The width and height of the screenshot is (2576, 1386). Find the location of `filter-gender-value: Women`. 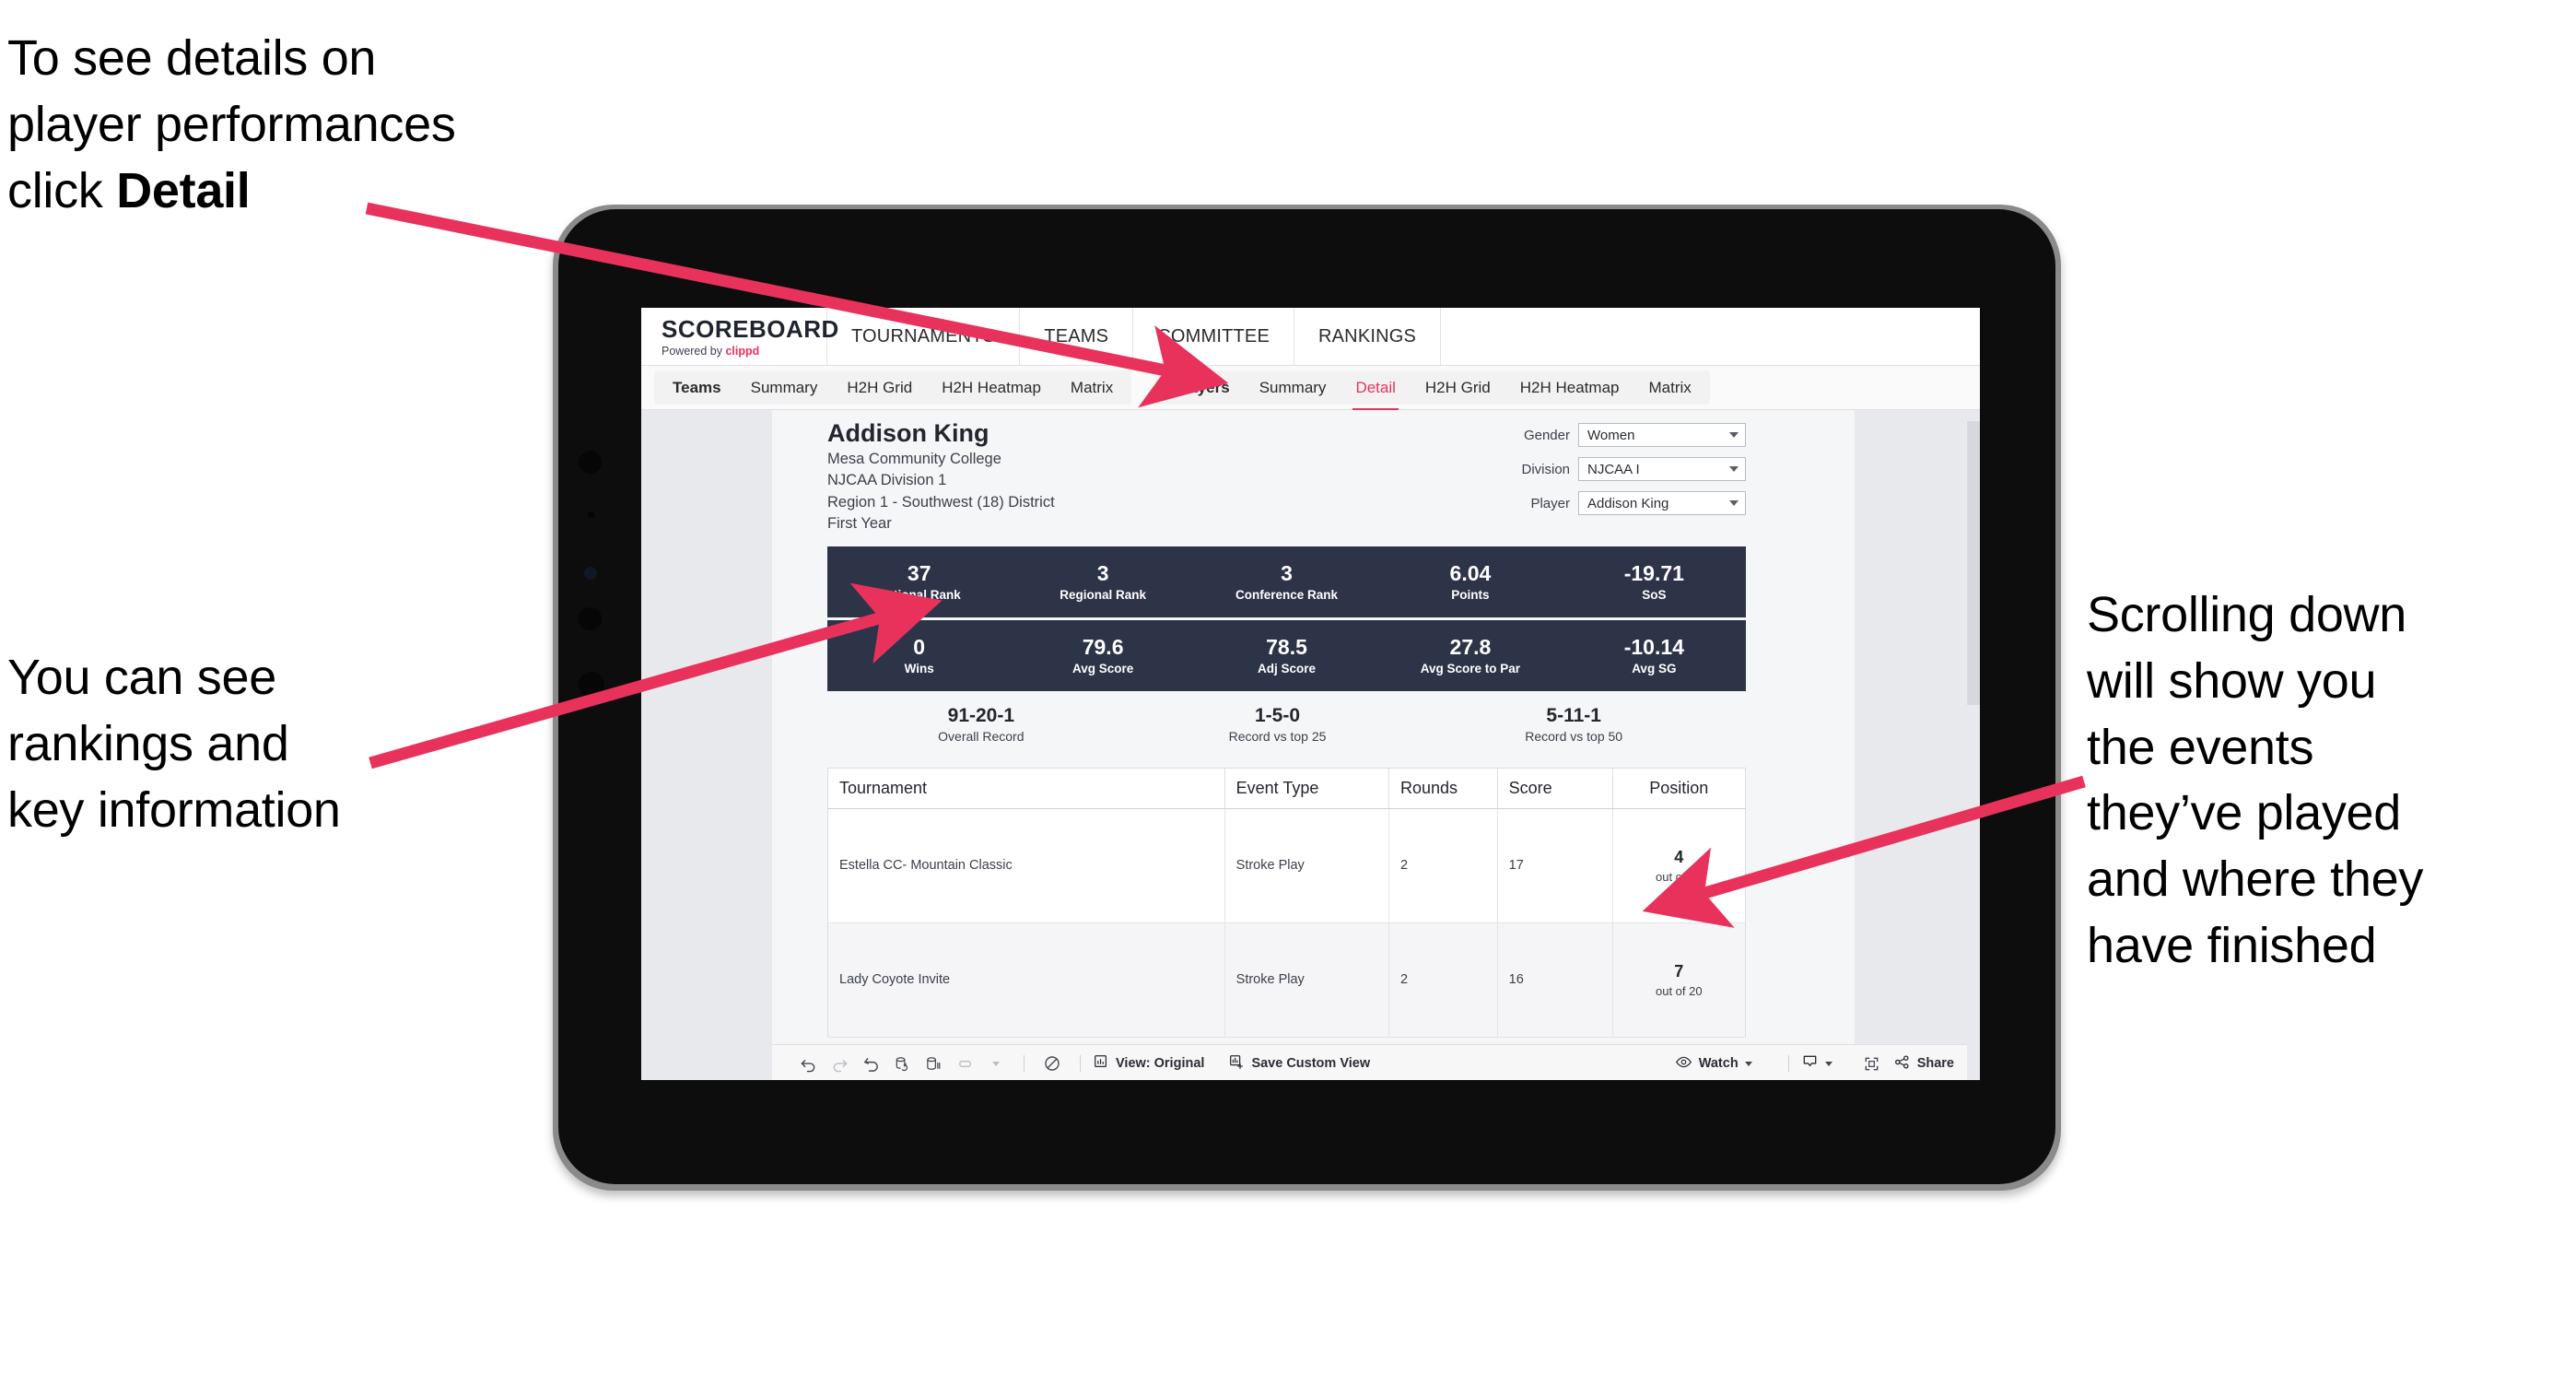

filter-gender-value: Women is located at coordinates (1611, 435).